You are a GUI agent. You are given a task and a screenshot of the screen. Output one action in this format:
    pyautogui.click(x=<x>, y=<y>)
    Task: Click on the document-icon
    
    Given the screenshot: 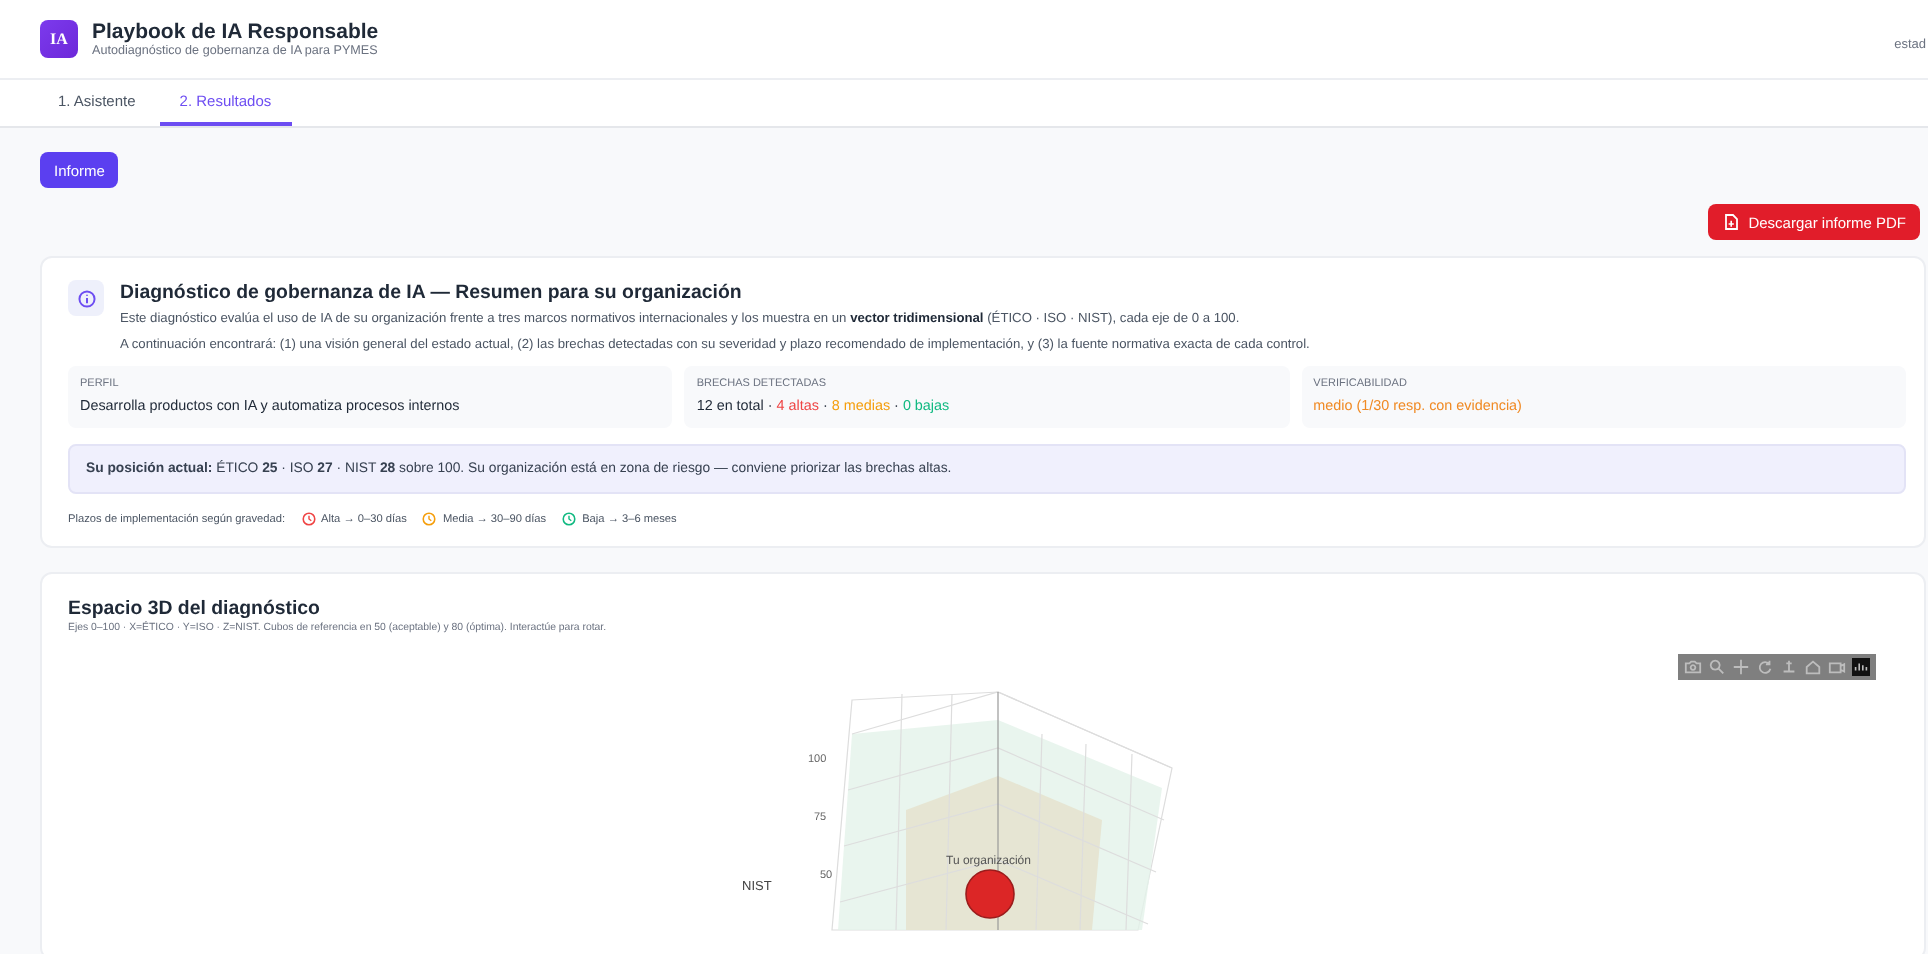 What is the action you would take?
    pyautogui.click(x=1731, y=222)
    